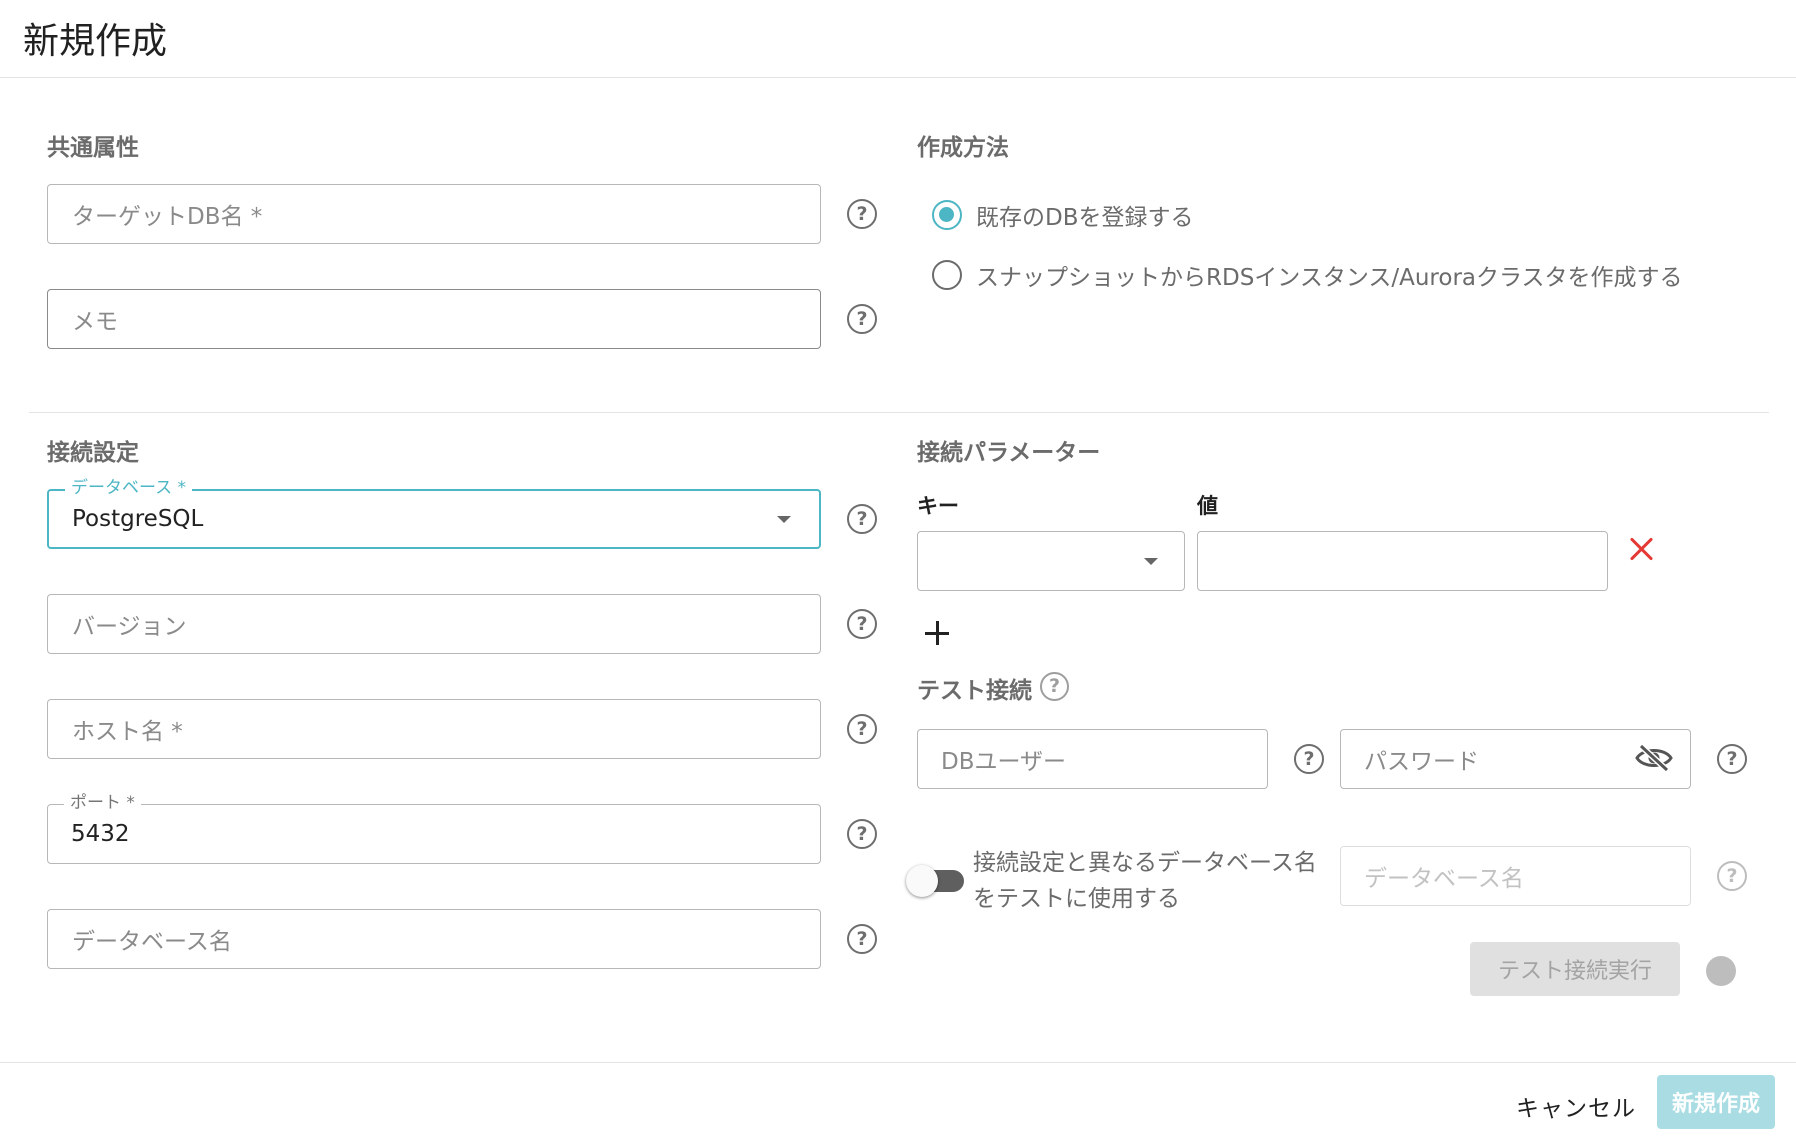 This screenshot has height=1137, width=1796. I want to click on port-value: 5432, so click(100, 834).